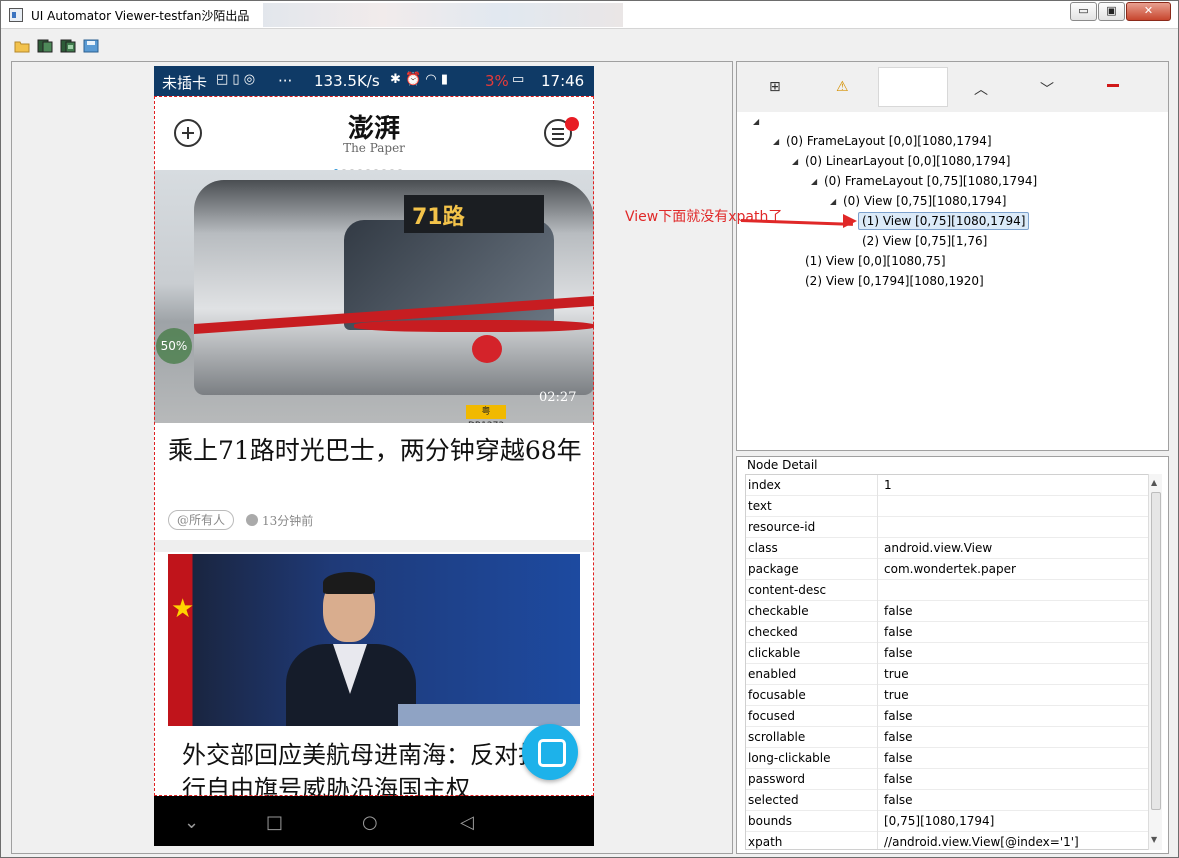 This screenshot has height=858, width=1179. What do you see at coordinates (947, 590) in the screenshot?
I see `detail-row: content-desc` at bounding box center [947, 590].